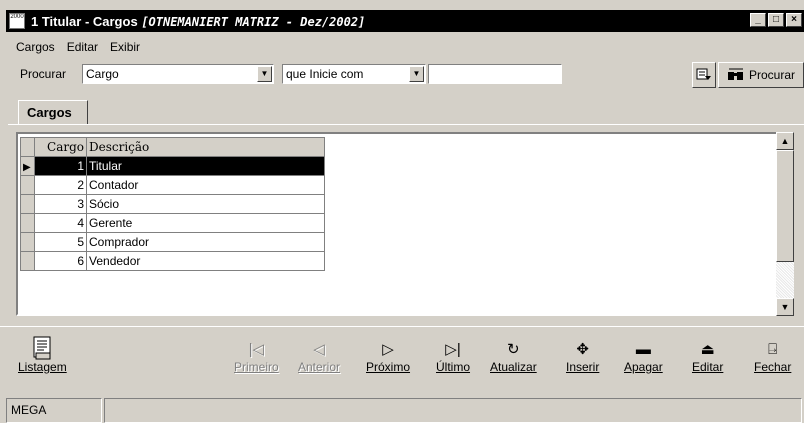 This screenshot has width=804, height=423. I want to click on table-row: 6 Vendedor, so click(172, 261).